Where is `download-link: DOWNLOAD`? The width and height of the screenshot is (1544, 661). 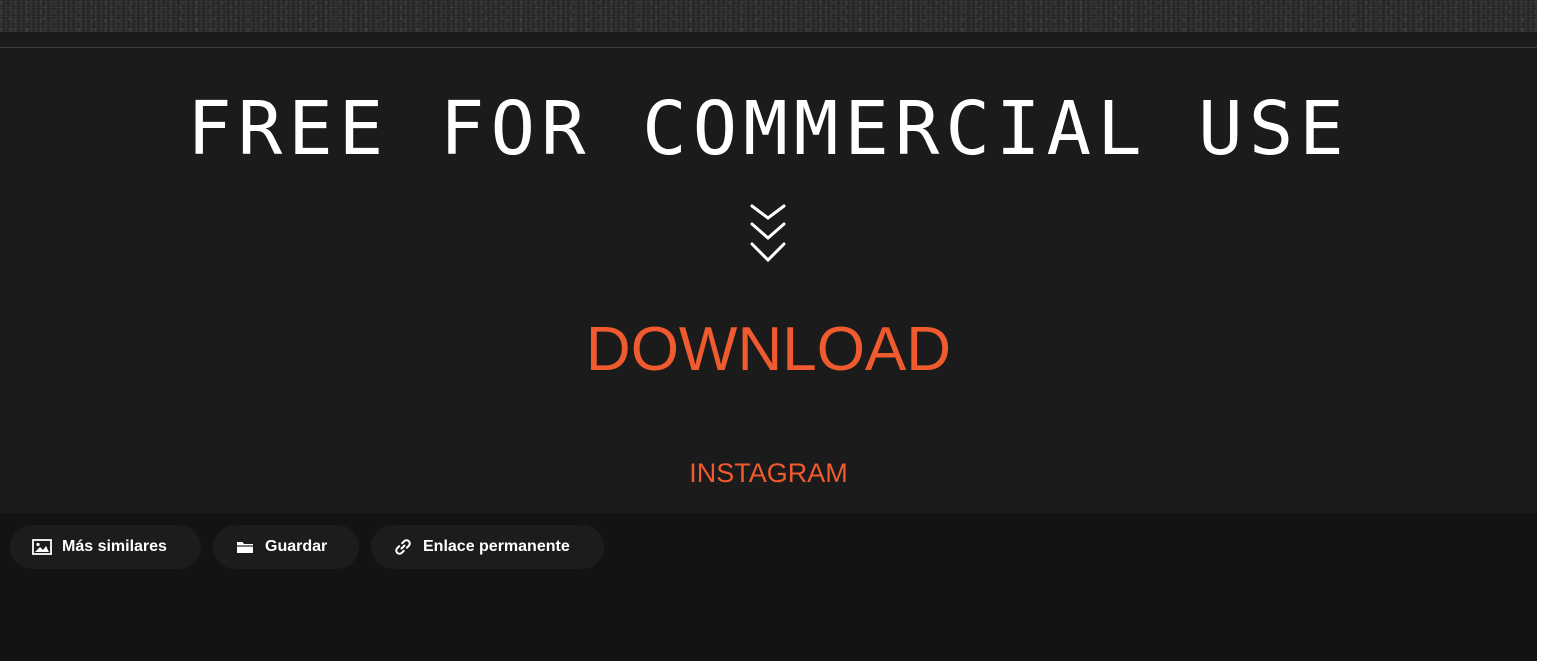 download-link: DOWNLOAD is located at coordinates (768, 350).